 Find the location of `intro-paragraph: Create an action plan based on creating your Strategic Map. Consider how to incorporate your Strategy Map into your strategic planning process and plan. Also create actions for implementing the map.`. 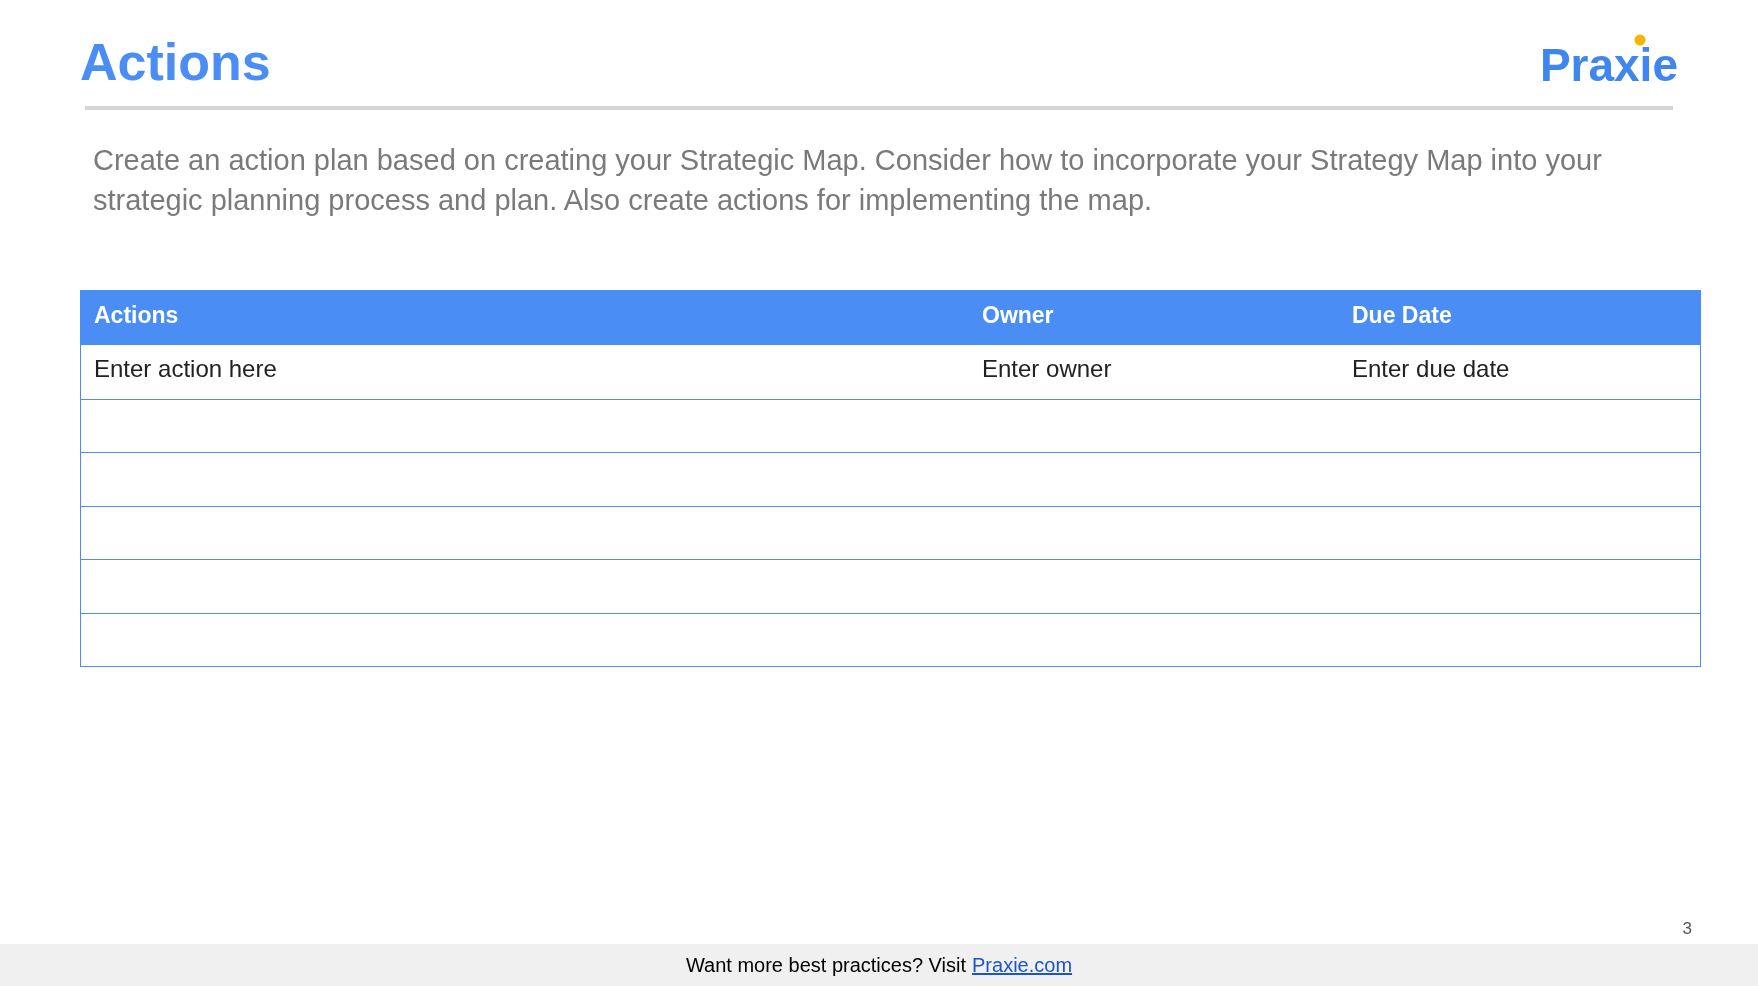

intro-paragraph: Create an action plan based on creating your Strategic Map. Consider how to incorporate your Strategy Map into your strategic planning process and plan. Also create actions for implementing the map. is located at coordinates (848, 180).